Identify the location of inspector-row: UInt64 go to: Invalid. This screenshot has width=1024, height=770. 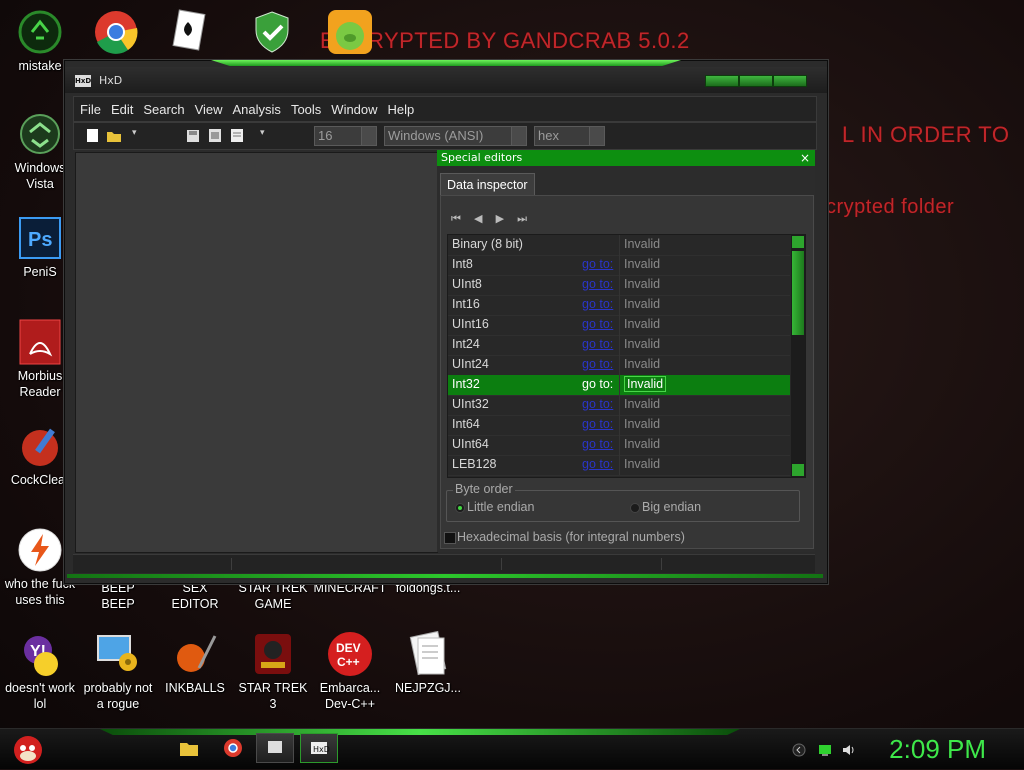
(619, 445).